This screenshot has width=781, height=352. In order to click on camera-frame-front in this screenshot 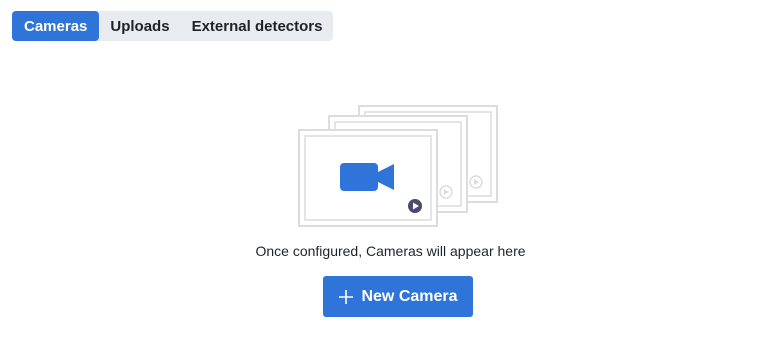, I will do `click(368, 178)`.